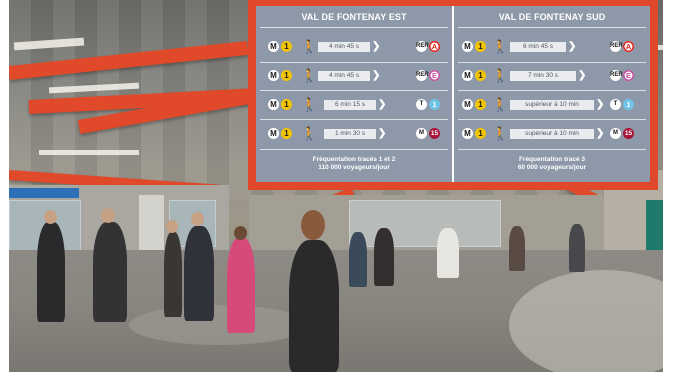 The image size is (674, 380). Describe the element at coordinates (354, 167) in the screenshot. I see `ridership-value: 110 000 voyageurs/jour` at that location.